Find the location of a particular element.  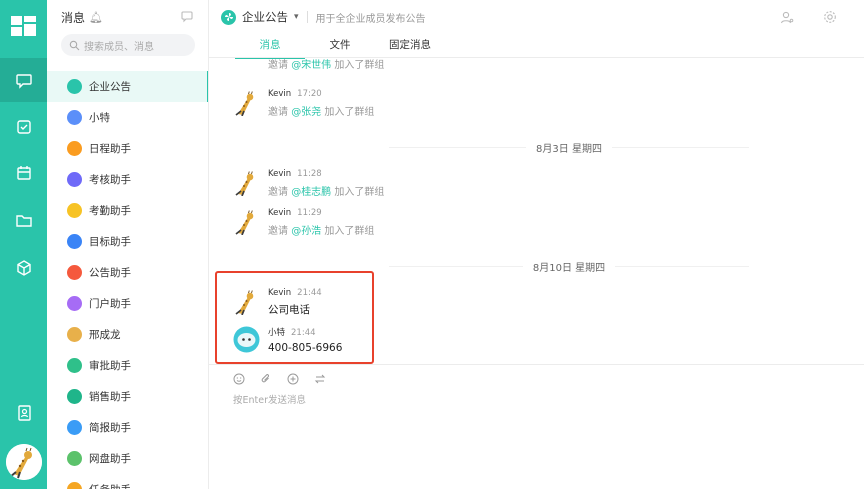

session-label: 网盘助手 is located at coordinates (110, 459).